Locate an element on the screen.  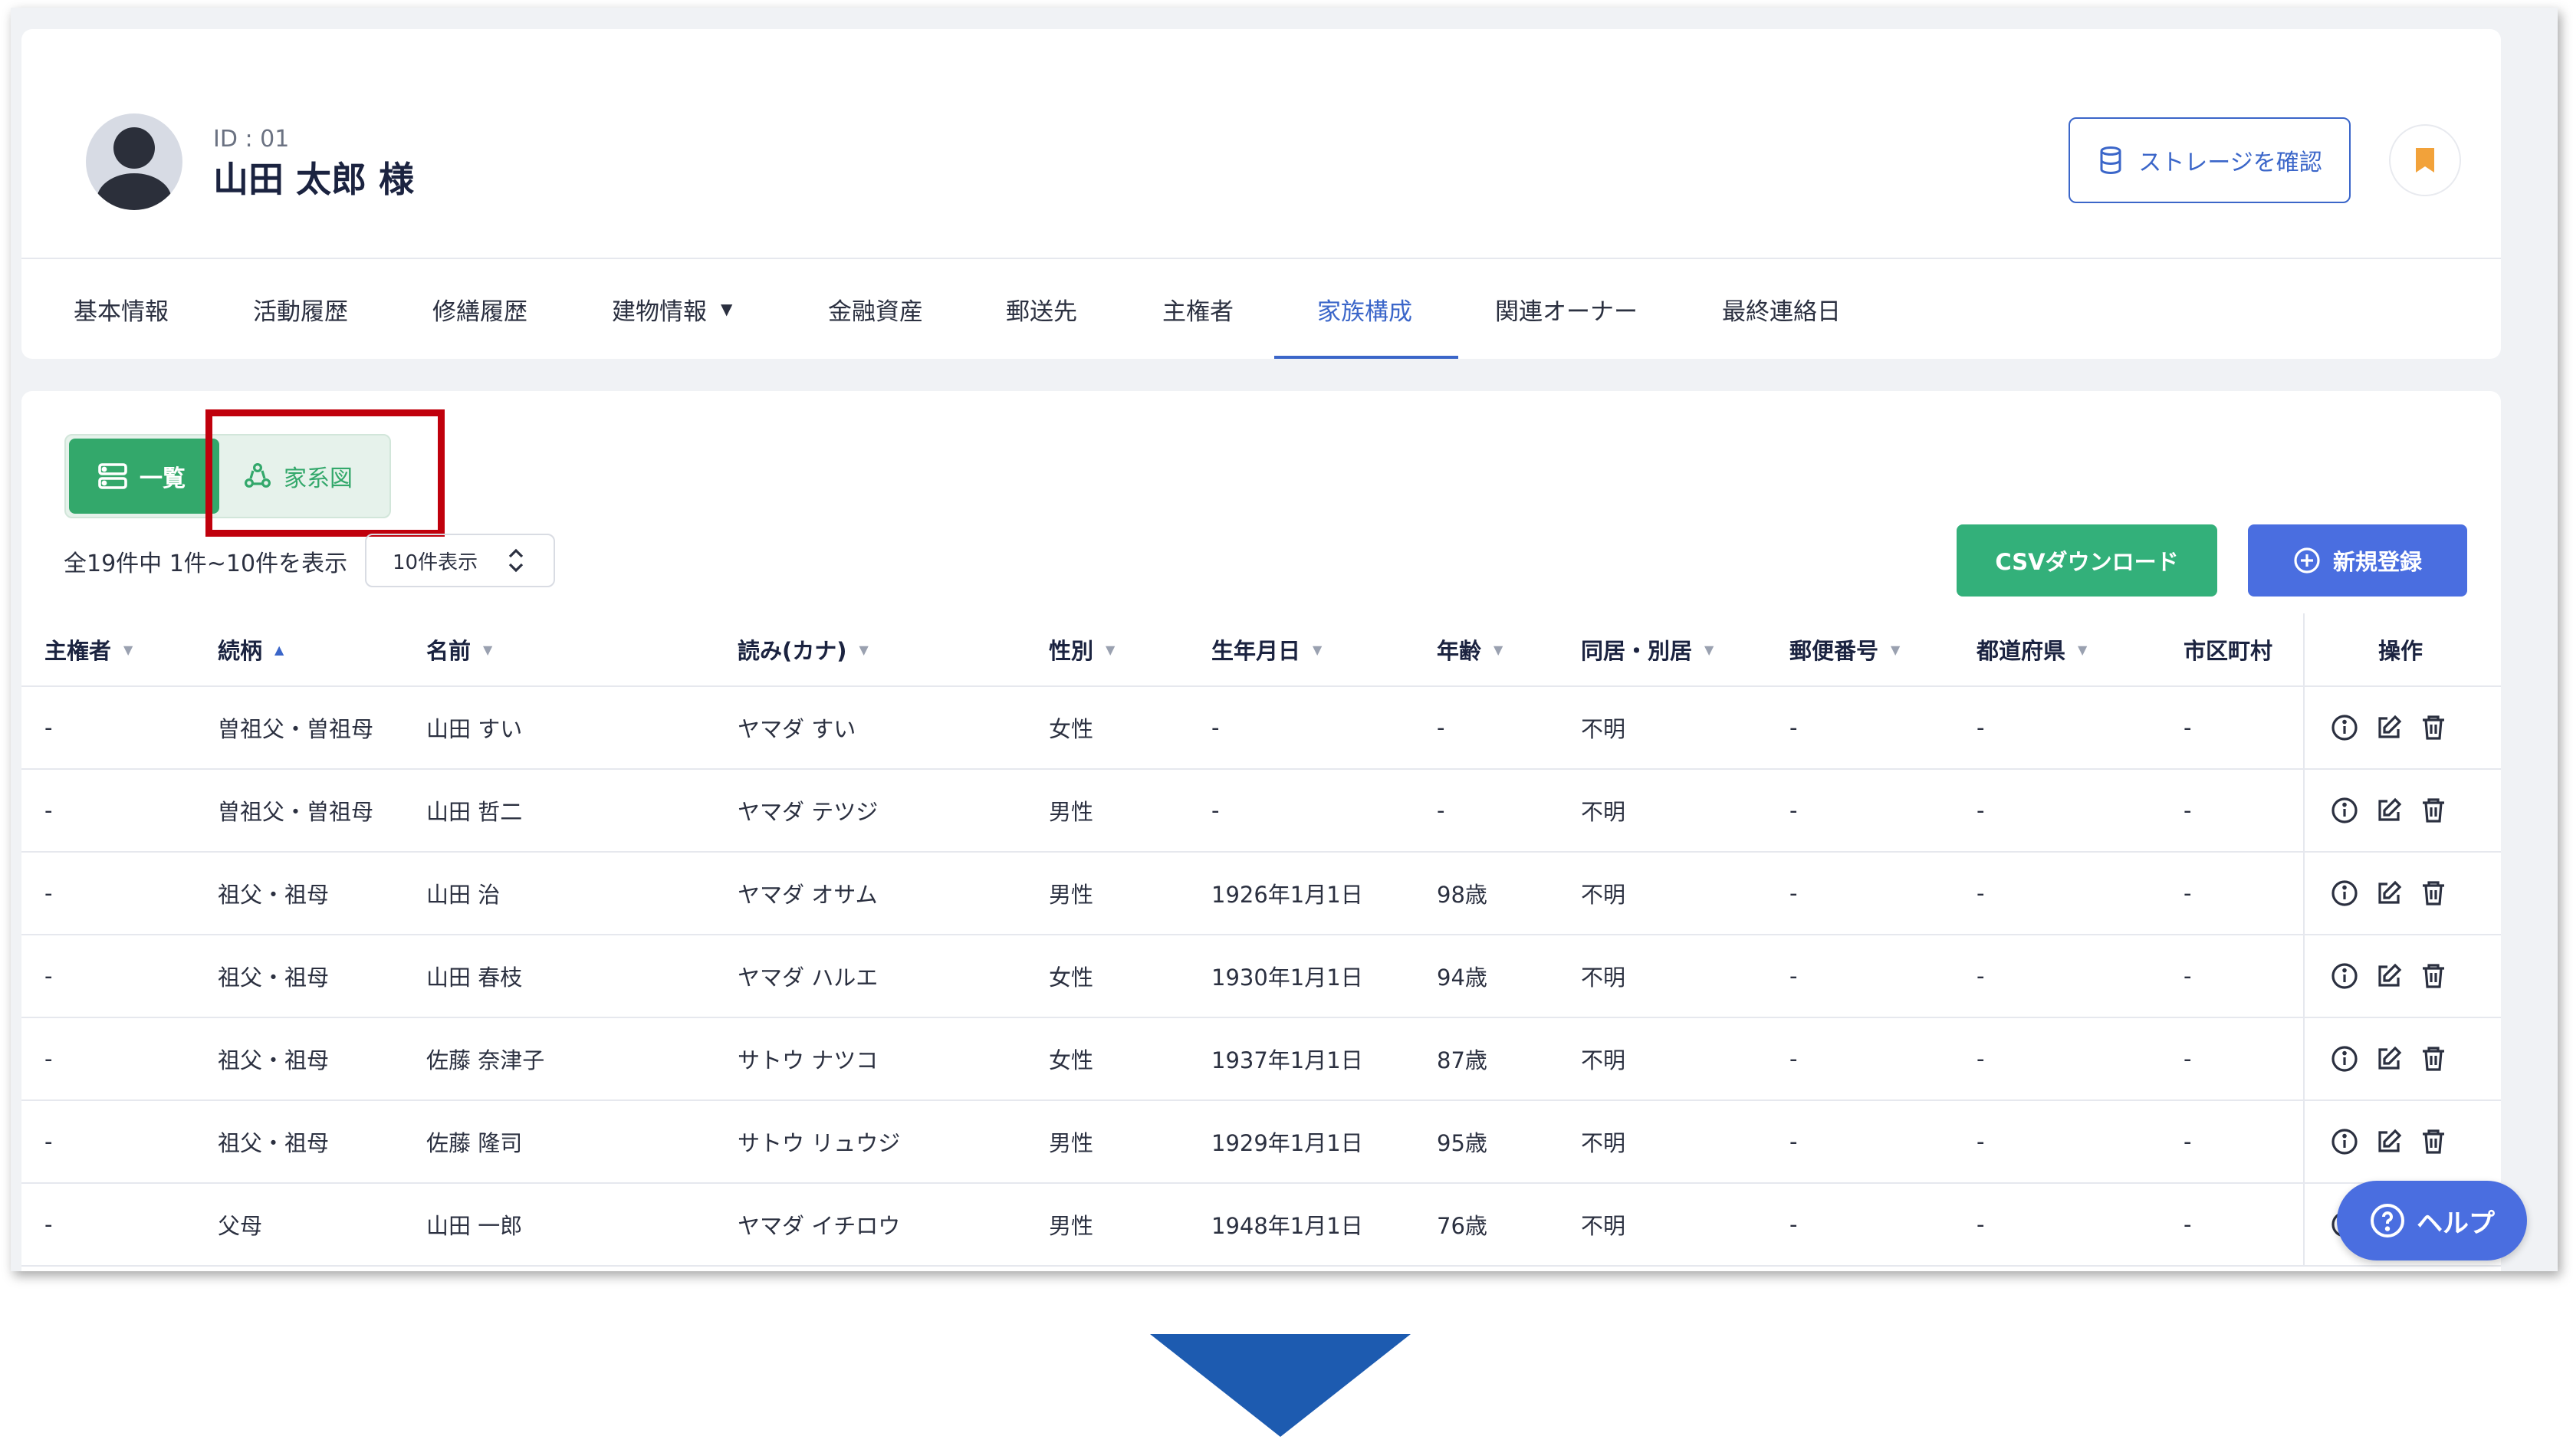
down-arrow-icon is located at coordinates (1280, 1385).